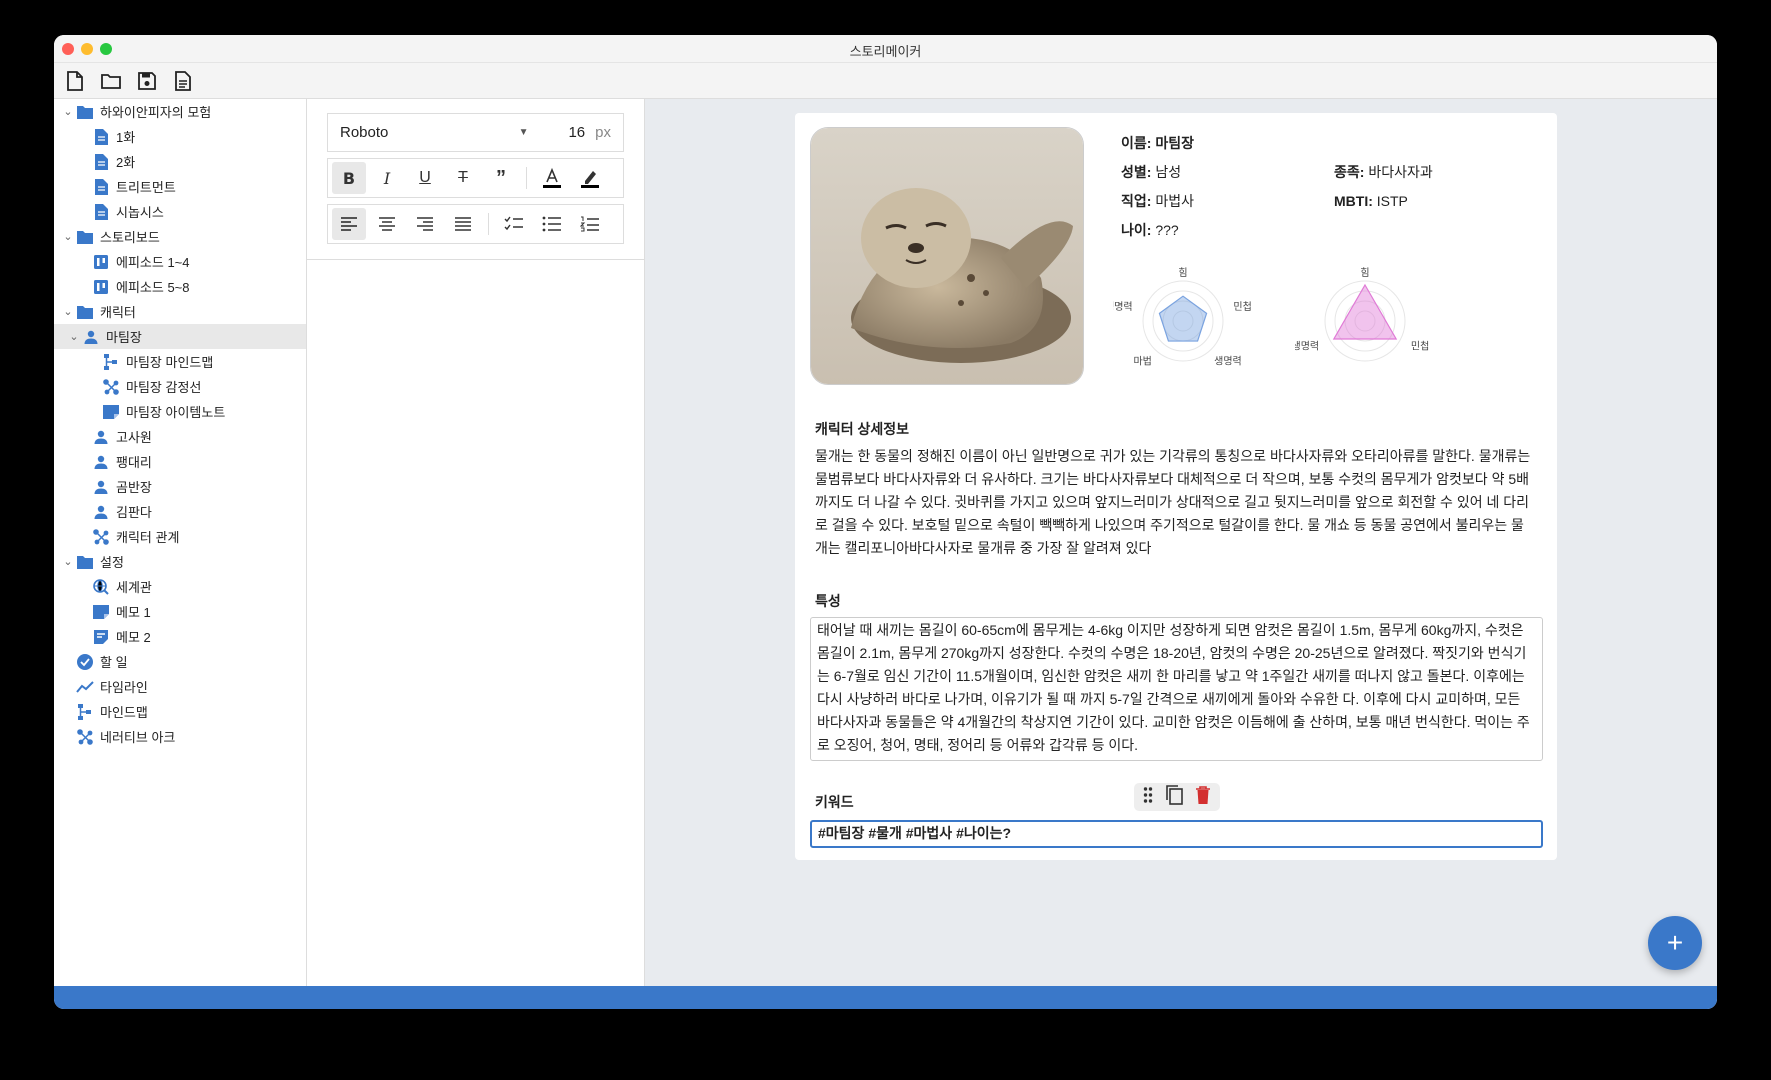  I want to click on sidebar-item: 1화, so click(180, 136).